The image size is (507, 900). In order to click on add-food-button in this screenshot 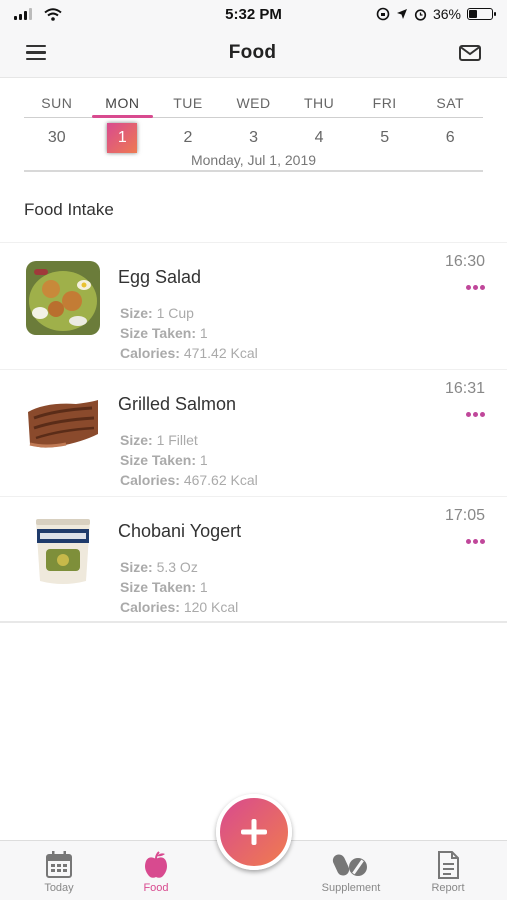, I will do `click(254, 832)`.